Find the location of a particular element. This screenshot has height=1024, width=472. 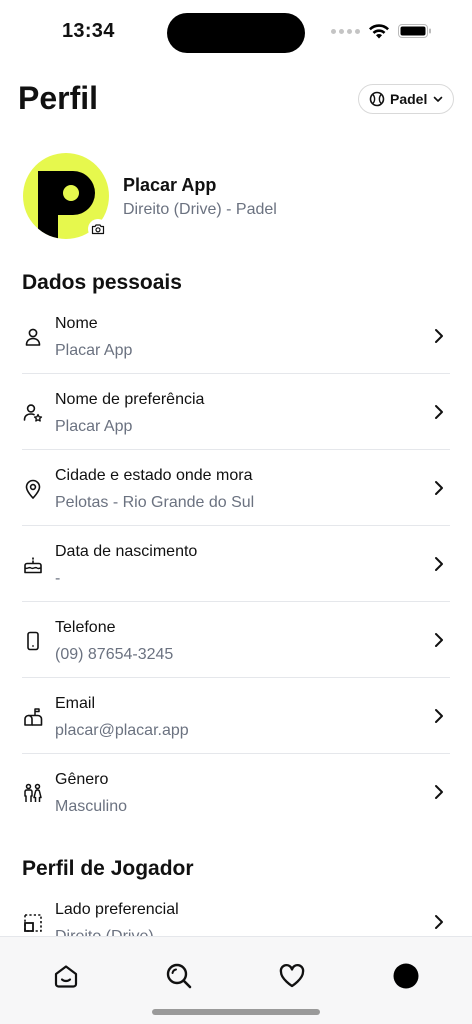

list-item-label: Data de nascimento is located at coordinates (126, 551).